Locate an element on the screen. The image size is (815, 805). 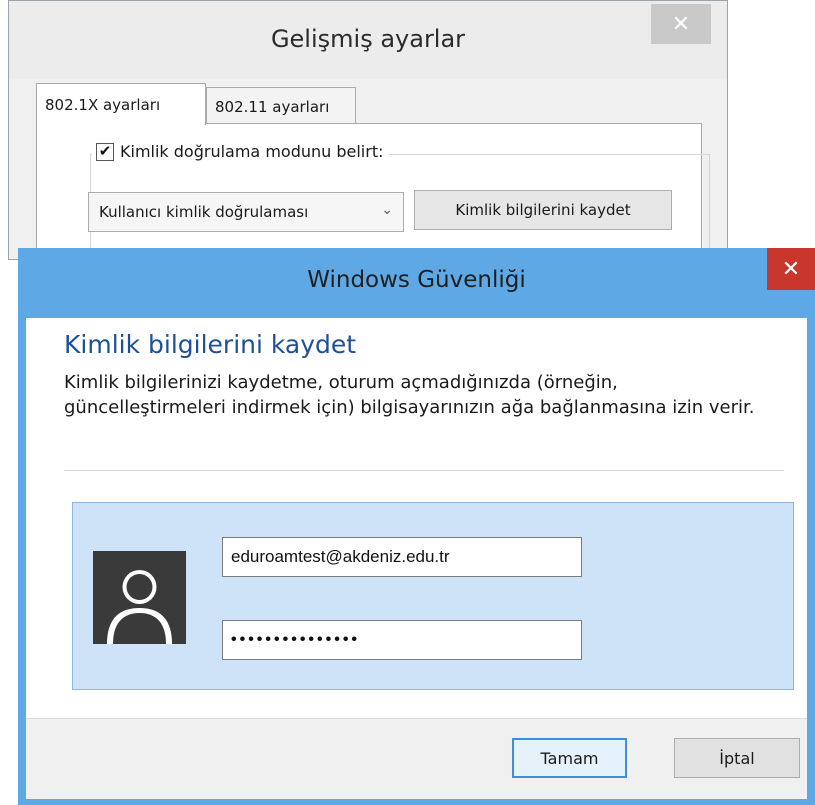
ok-button: Tamam is located at coordinates (569, 758).